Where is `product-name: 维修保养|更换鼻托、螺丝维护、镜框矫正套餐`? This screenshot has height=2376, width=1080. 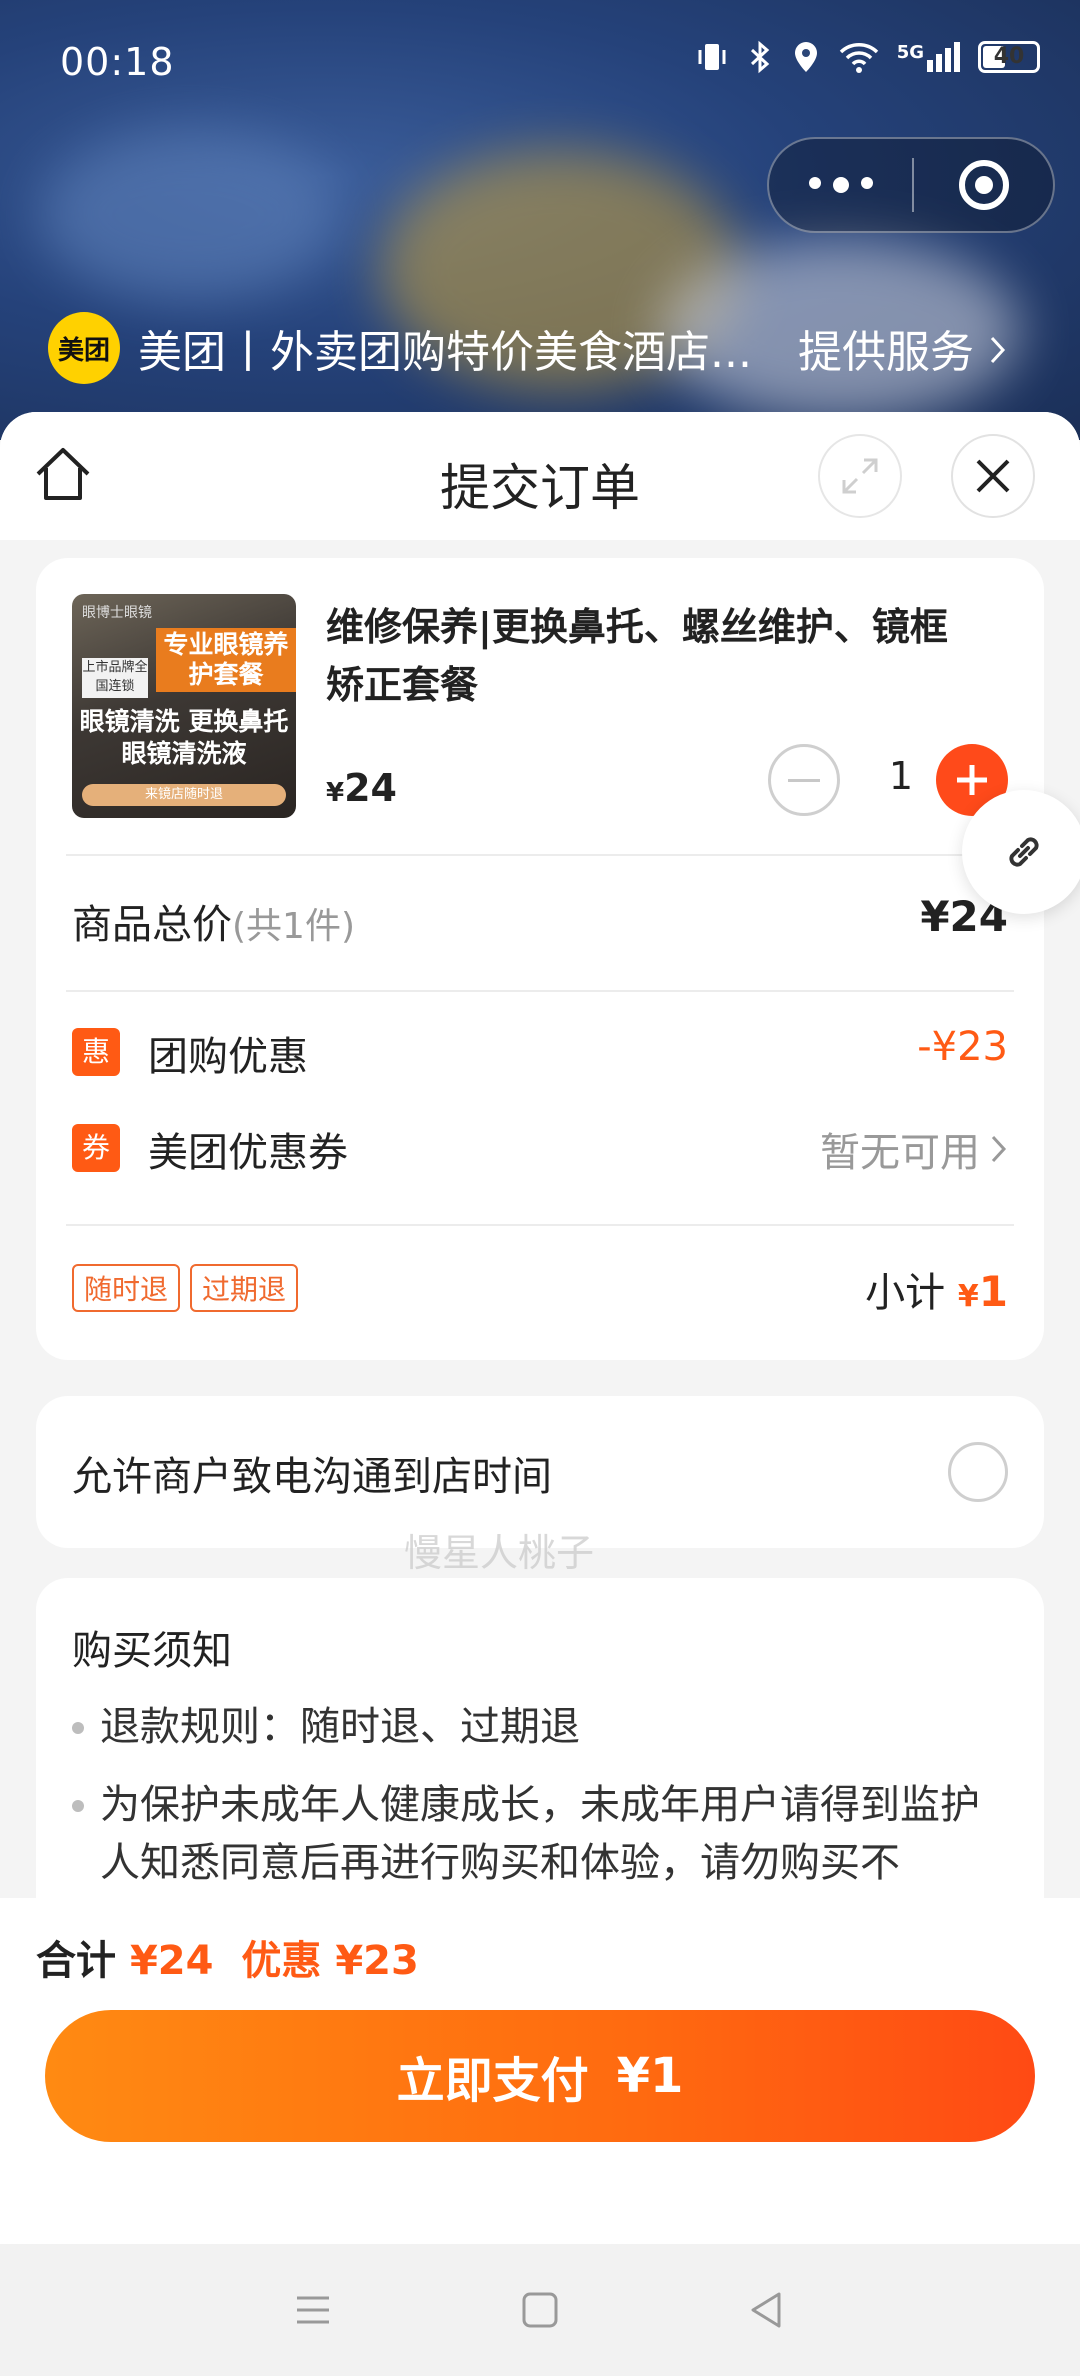 product-name: 维修保养|更换鼻托、螺丝维护、镜框矫正套餐 is located at coordinates (637, 656).